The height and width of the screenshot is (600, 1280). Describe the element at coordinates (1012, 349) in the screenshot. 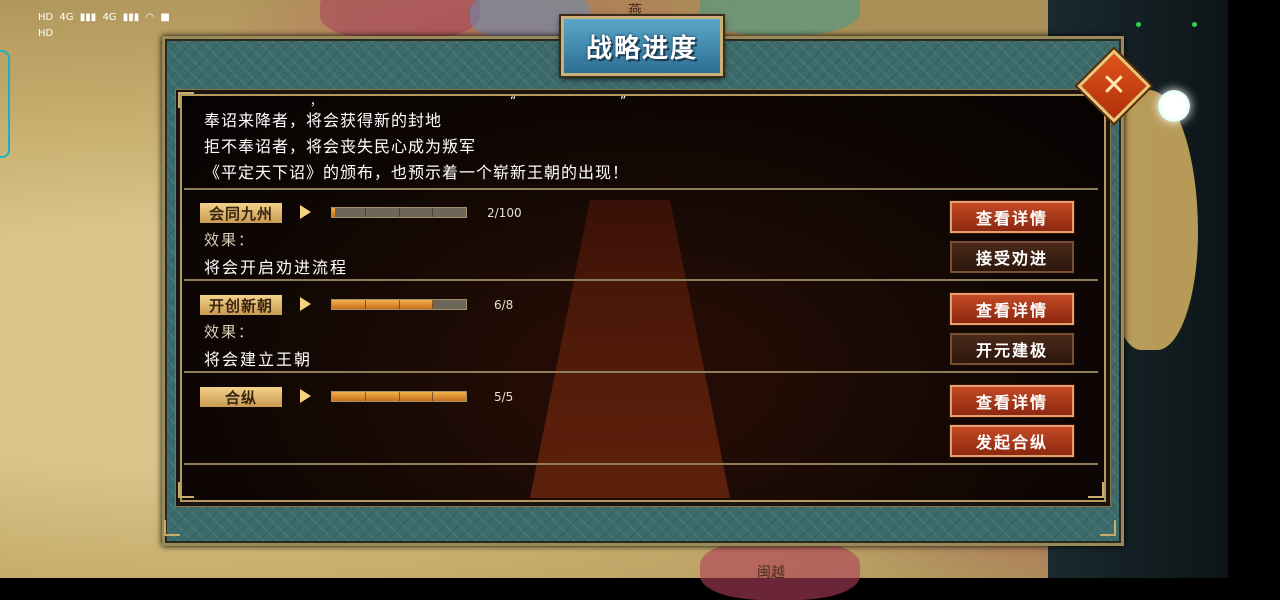

I see `found-dynasty-button: 开元建极` at that location.